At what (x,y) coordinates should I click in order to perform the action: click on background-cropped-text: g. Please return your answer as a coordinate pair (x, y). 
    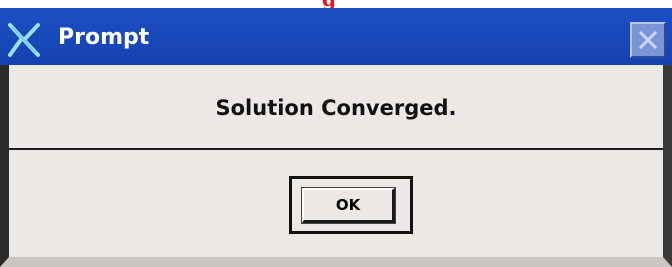
    Looking at the image, I should click on (329, 4).